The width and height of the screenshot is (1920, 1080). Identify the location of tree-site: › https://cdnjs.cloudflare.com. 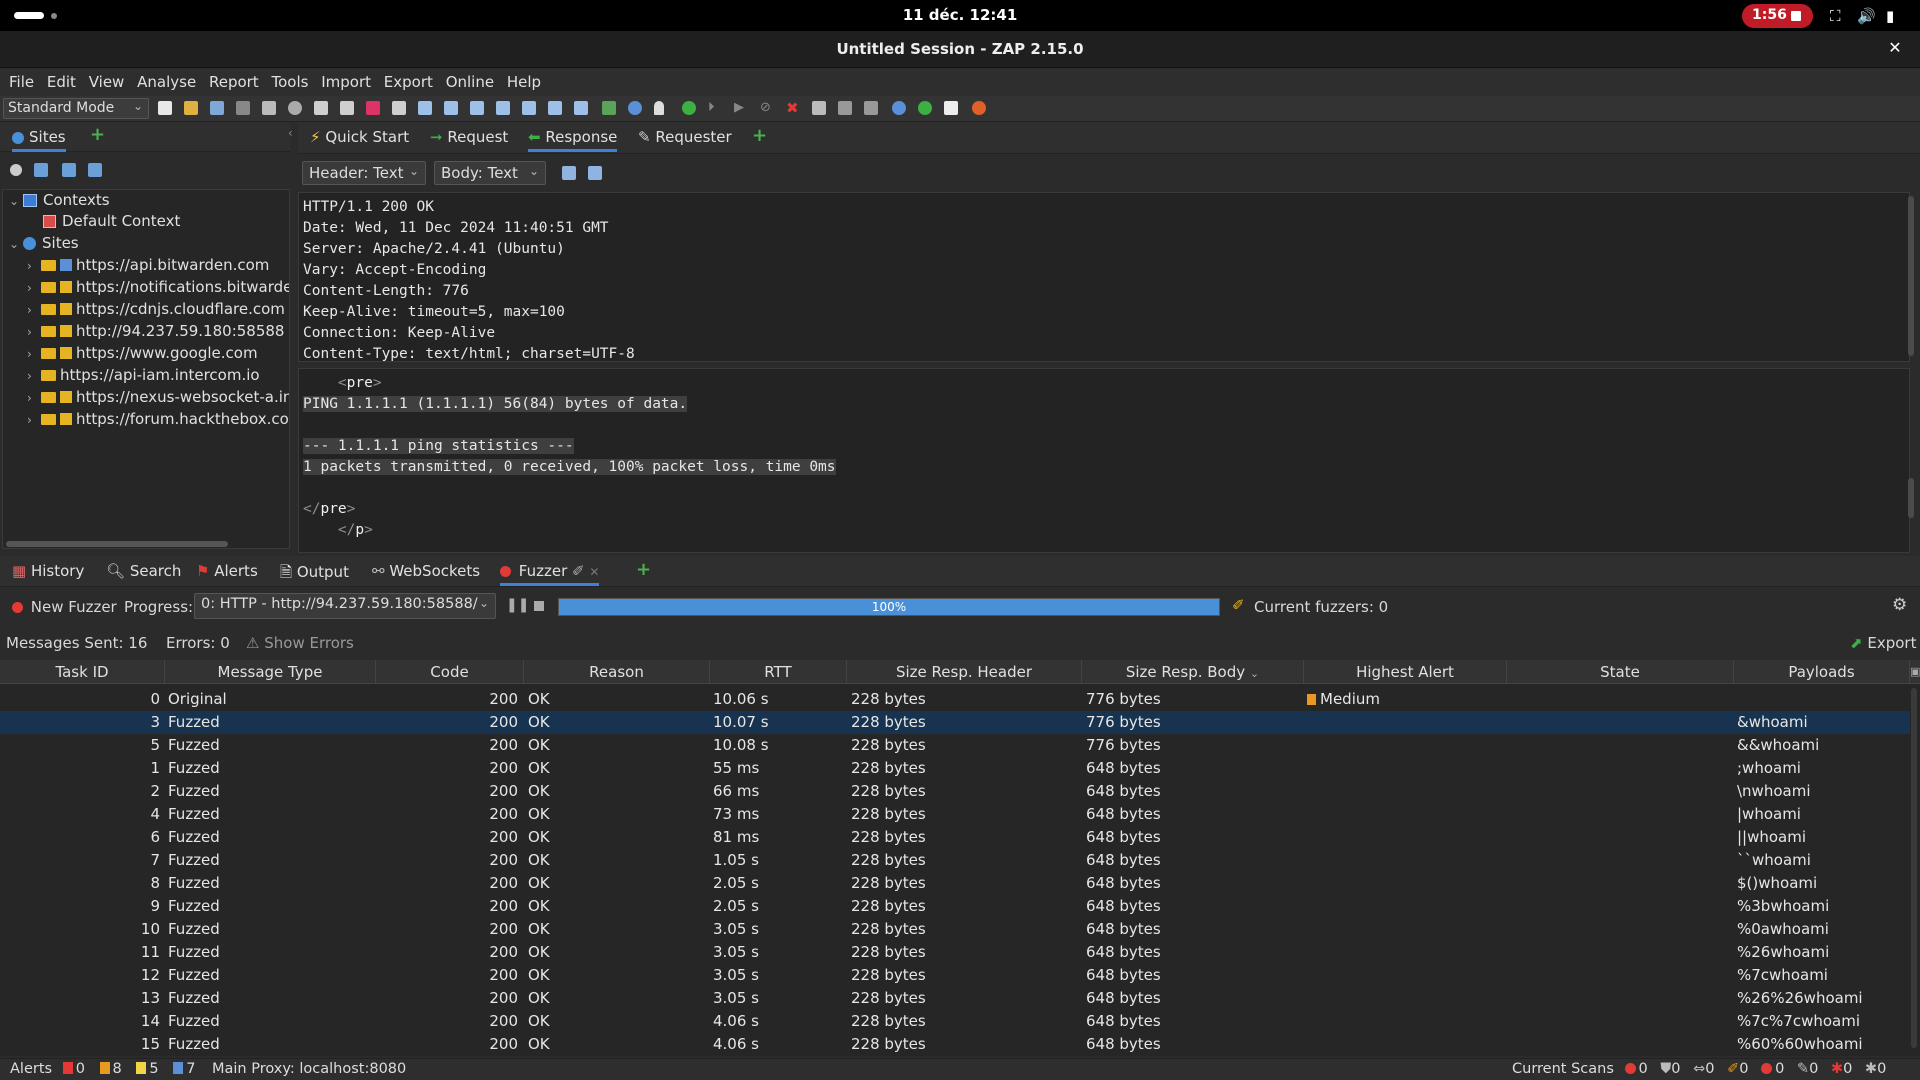
(156, 311).